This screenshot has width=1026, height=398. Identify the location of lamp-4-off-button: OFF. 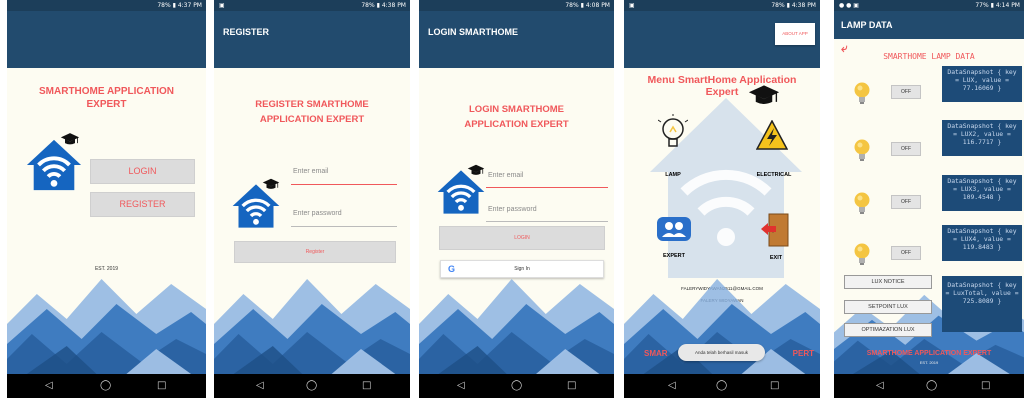
(906, 253).